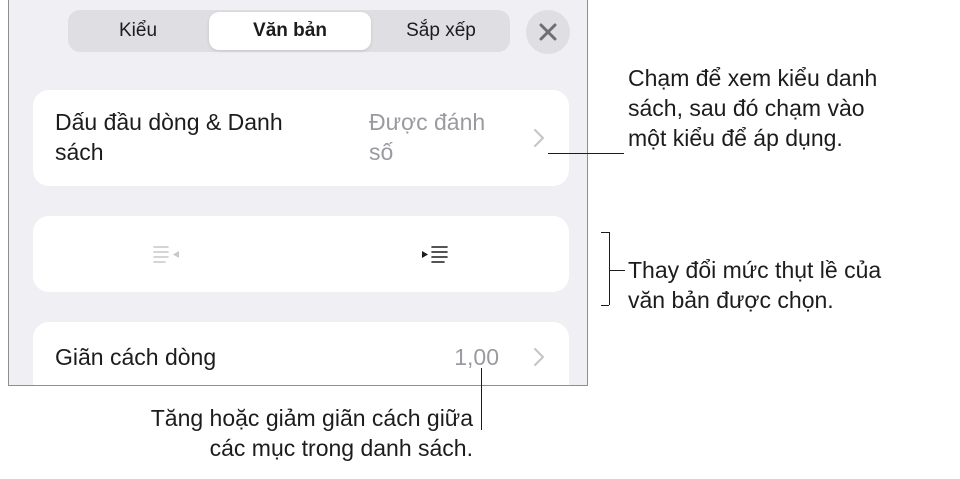 This screenshot has width=960, height=479. Describe the element at coordinates (605, 232) in the screenshot. I see `indent-bracket-top` at that location.